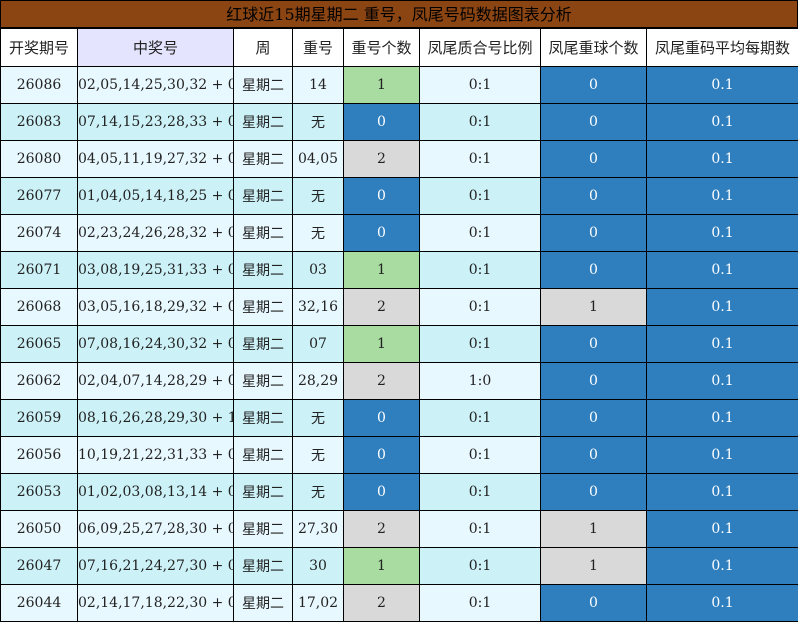 The image size is (798, 622). What do you see at coordinates (156, 270) in the screenshot?
I see `numbers-cell: 03,08,19,25,31,33 + 05` at bounding box center [156, 270].